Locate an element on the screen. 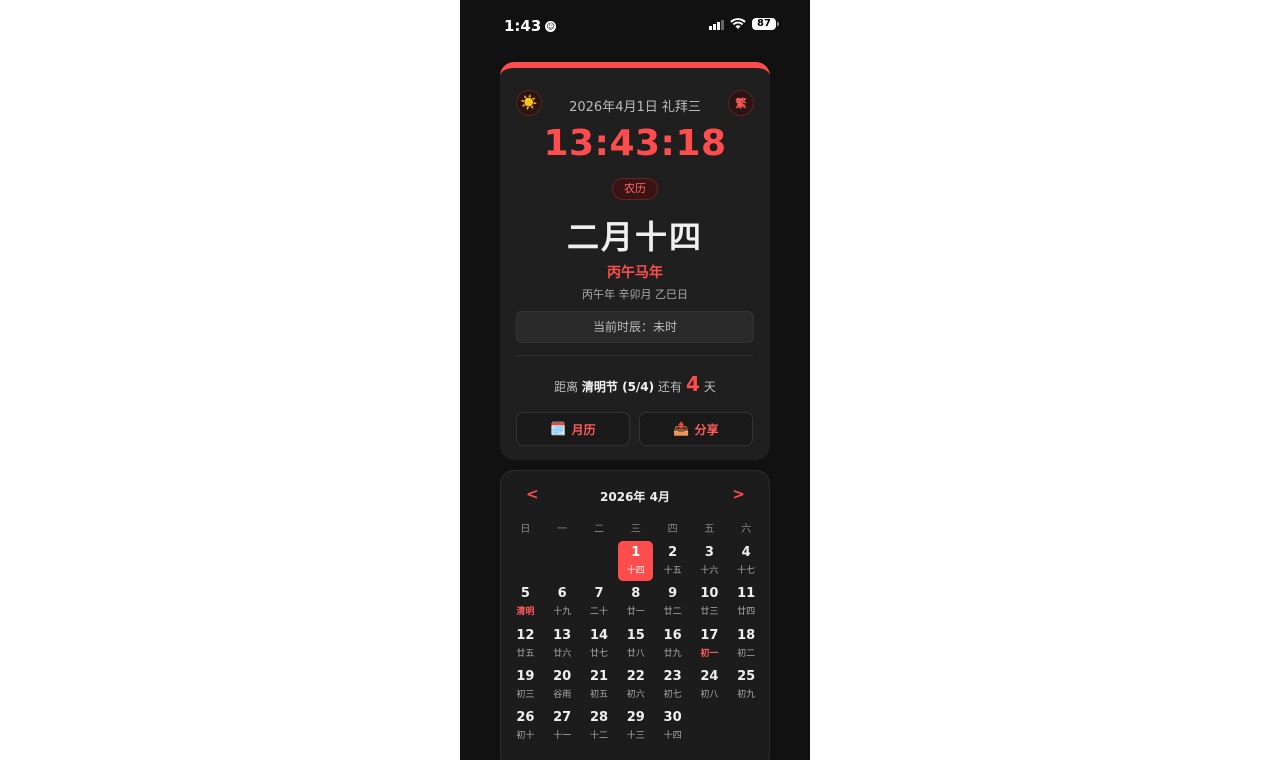 Image resolution: width=1270 pixels, height=760 pixels. day-lunar-label: 十六 is located at coordinates (709, 571).